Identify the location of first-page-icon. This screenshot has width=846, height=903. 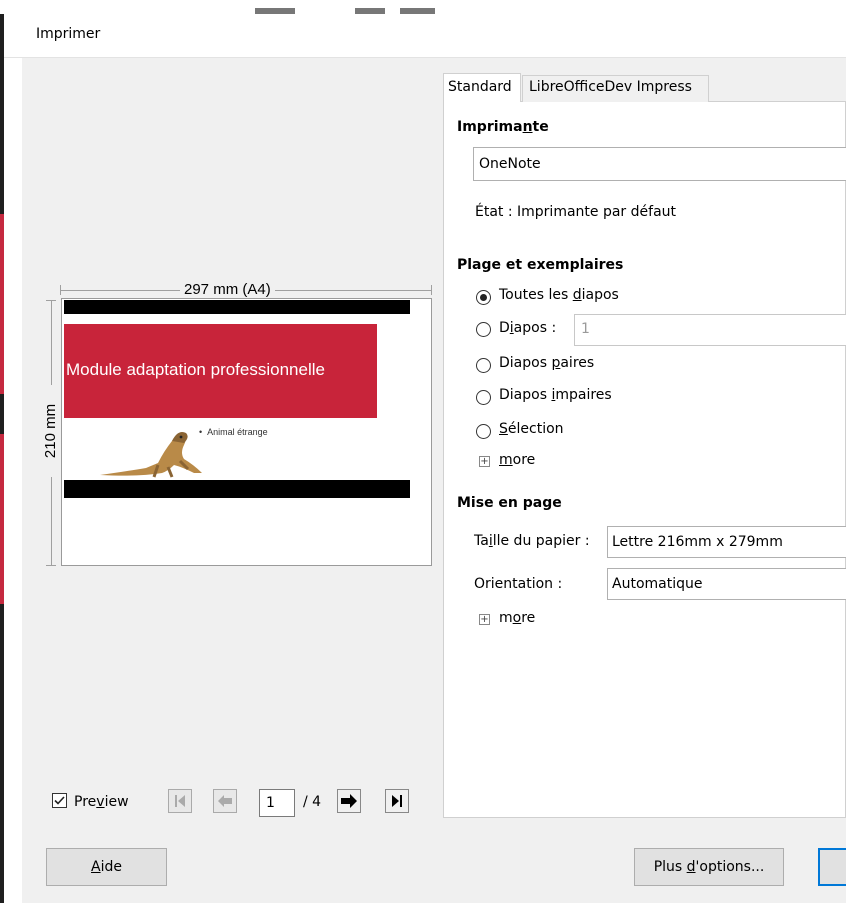
(180, 801).